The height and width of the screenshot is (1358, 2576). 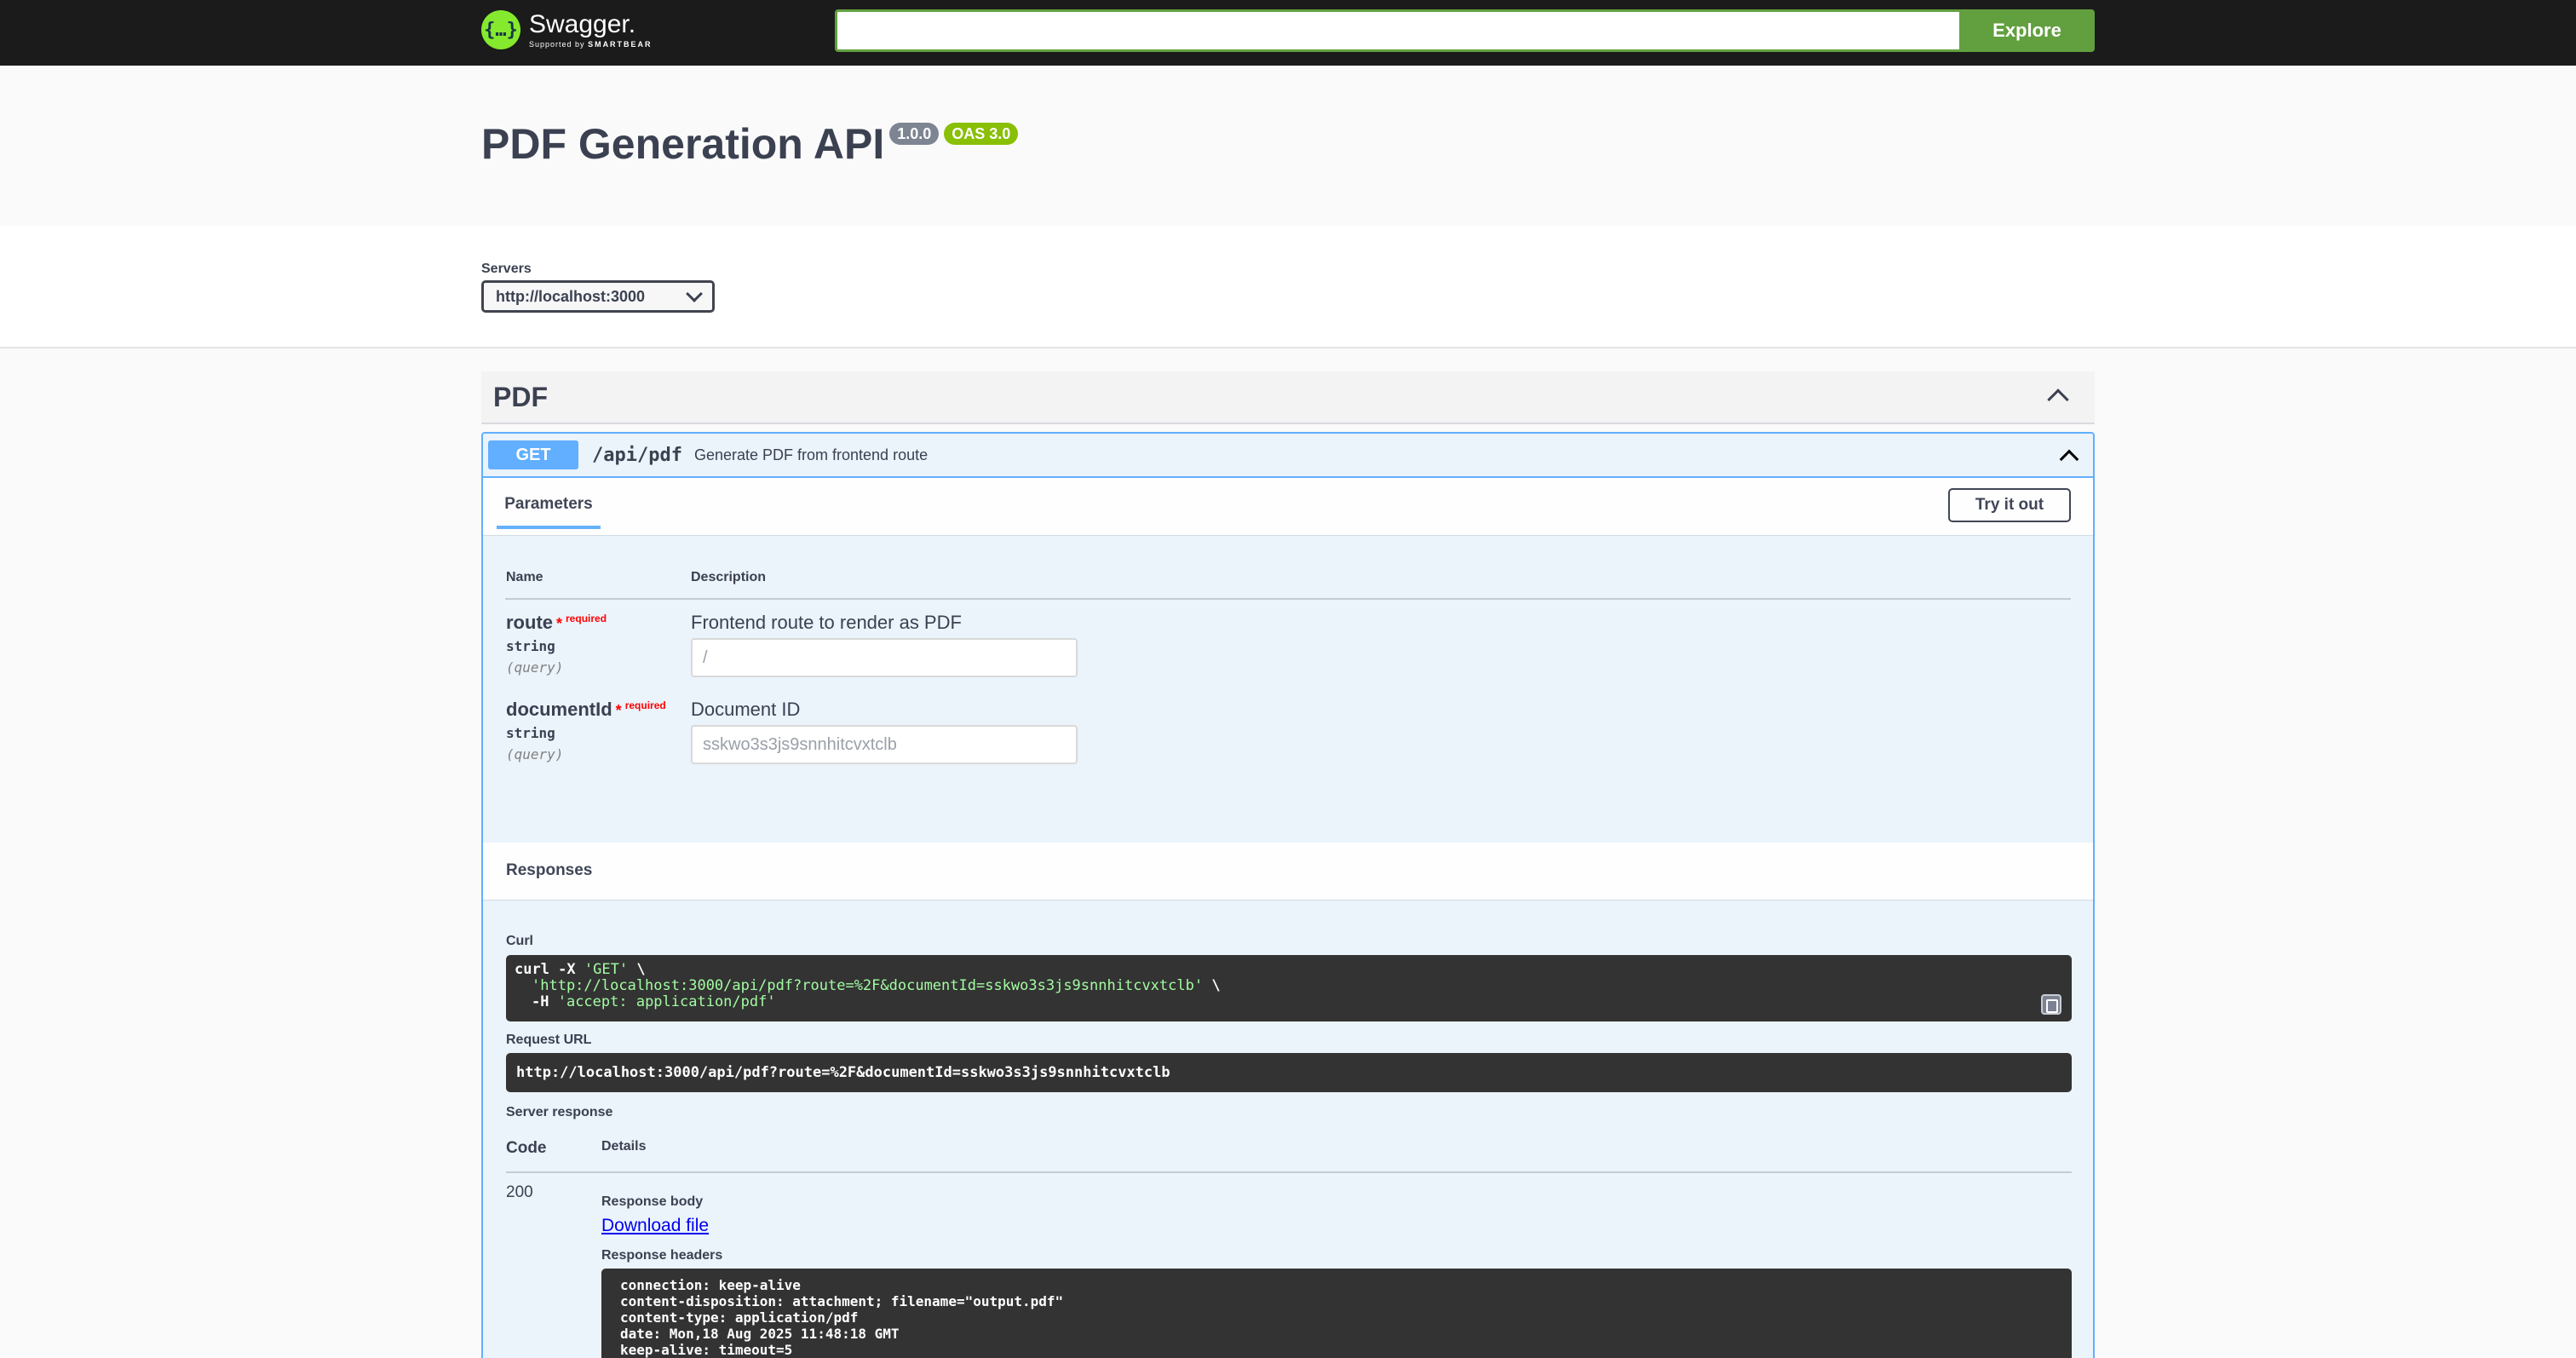 What do you see at coordinates (982, 134) in the screenshot?
I see `oas-badge: OAS 3.0` at bounding box center [982, 134].